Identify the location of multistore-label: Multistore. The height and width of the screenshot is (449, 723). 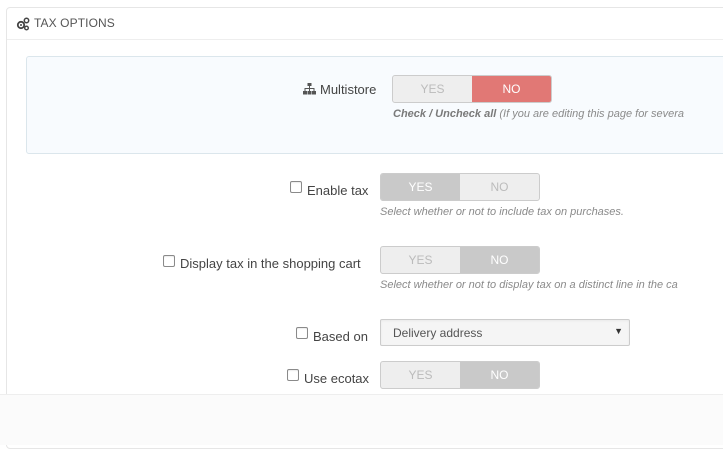
(348, 89).